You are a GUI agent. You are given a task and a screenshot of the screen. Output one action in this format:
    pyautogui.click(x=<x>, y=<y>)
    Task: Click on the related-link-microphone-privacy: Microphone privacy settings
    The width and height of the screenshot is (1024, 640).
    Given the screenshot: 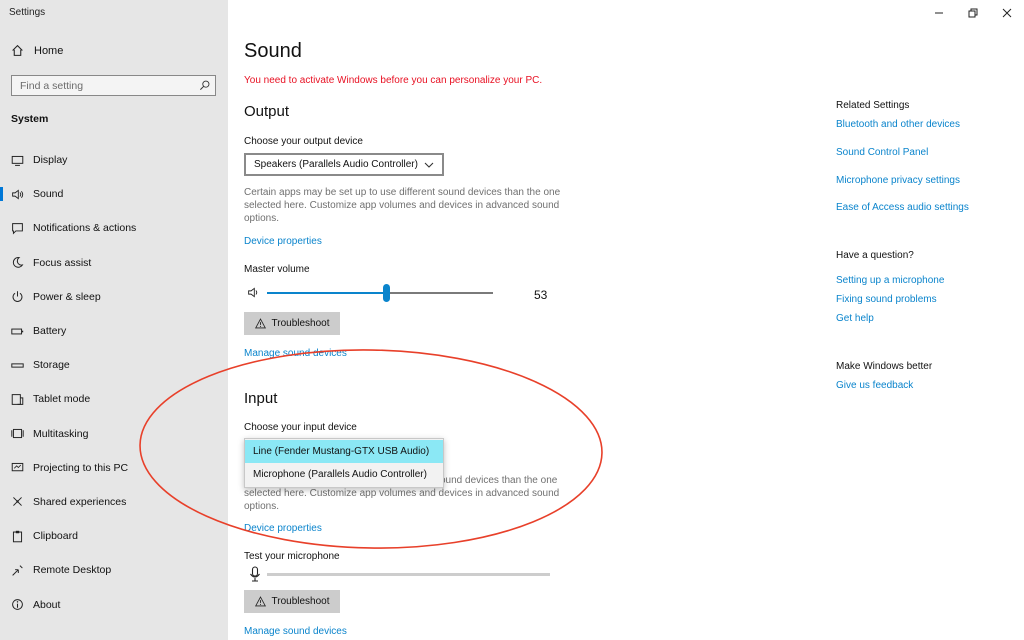 What is the action you would take?
    pyautogui.click(x=898, y=180)
    